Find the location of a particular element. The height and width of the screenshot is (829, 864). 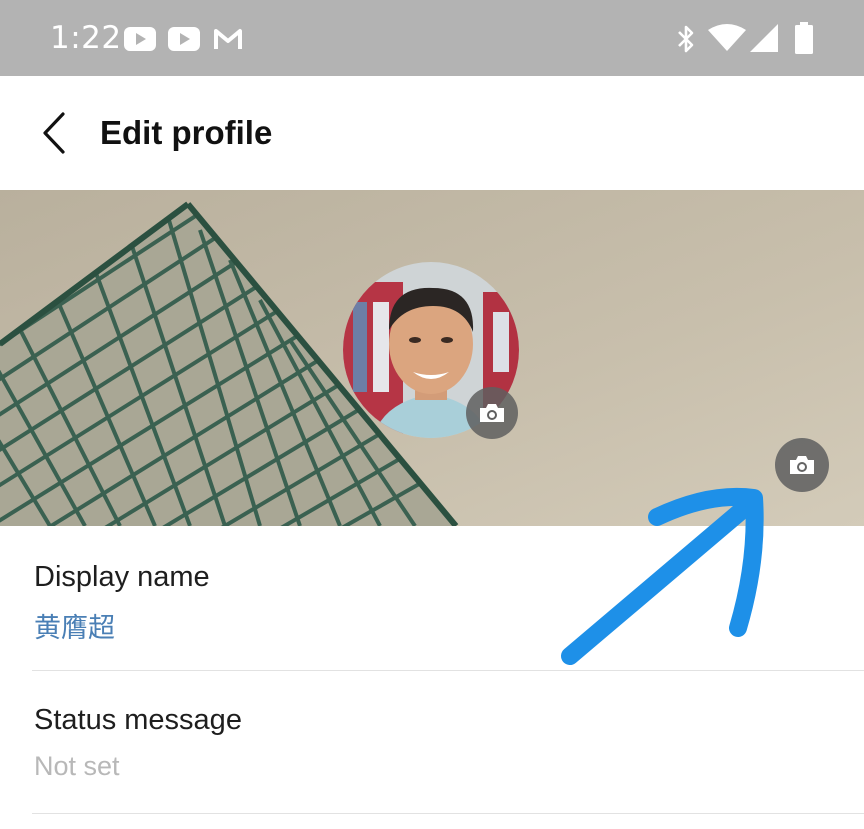

status-message-value: Not set is located at coordinates (77, 766).